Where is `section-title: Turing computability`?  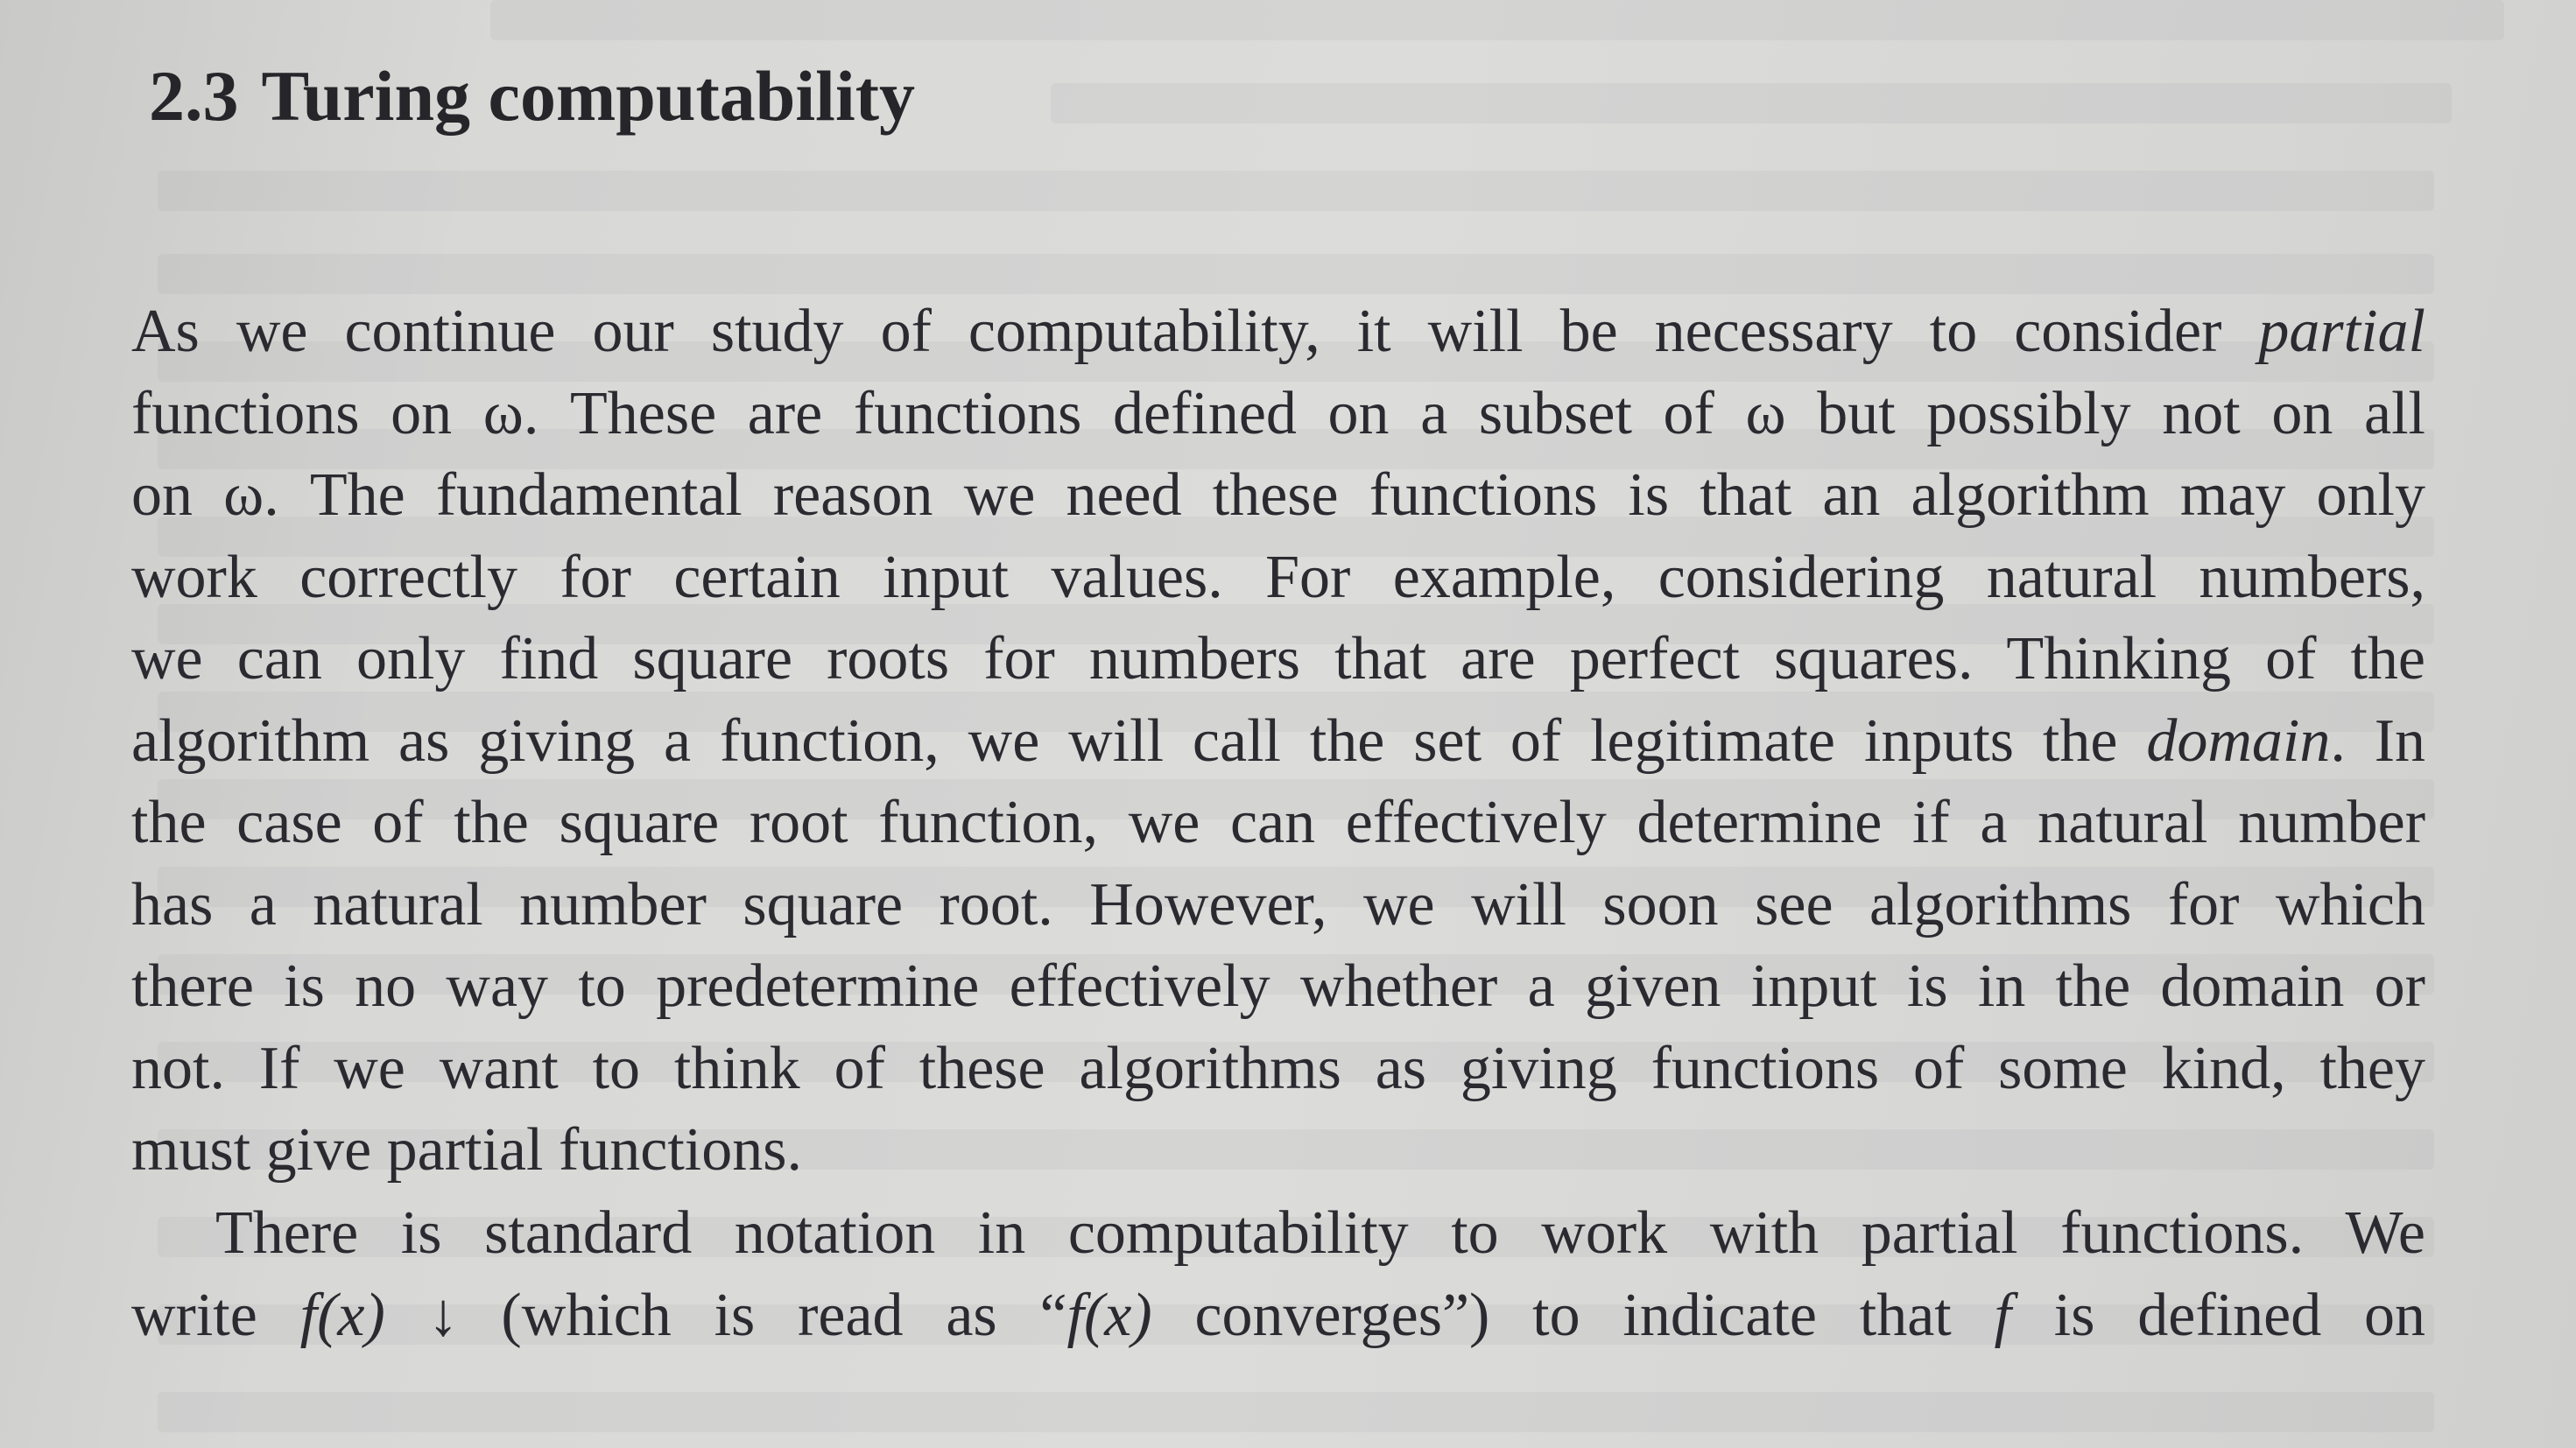 section-title: Turing computability is located at coordinates (588, 96).